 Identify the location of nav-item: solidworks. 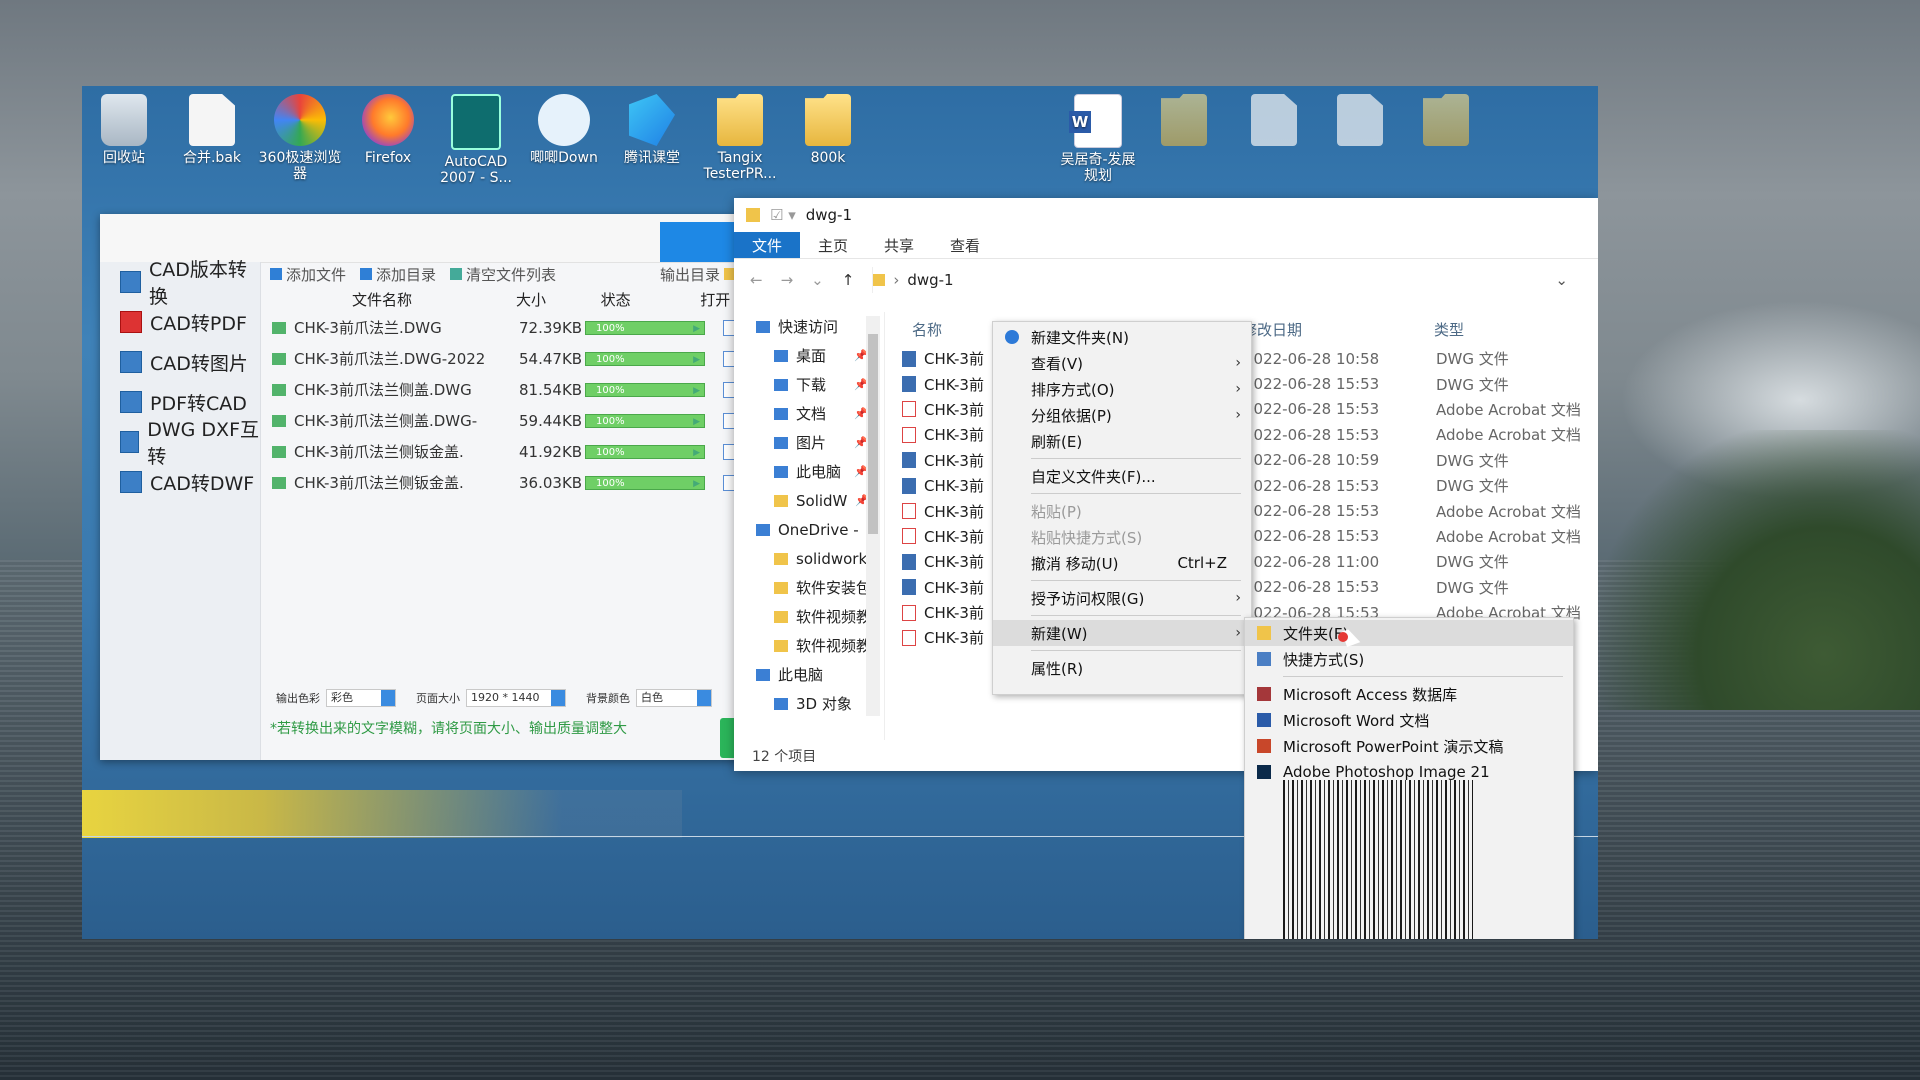
(809, 558).